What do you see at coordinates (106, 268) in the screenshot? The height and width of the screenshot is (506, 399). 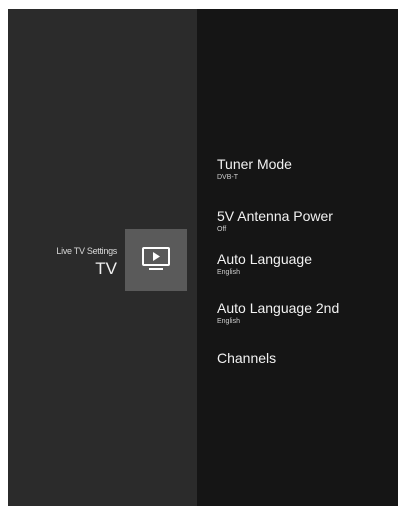 I see `page-title: TV` at bounding box center [106, 268].